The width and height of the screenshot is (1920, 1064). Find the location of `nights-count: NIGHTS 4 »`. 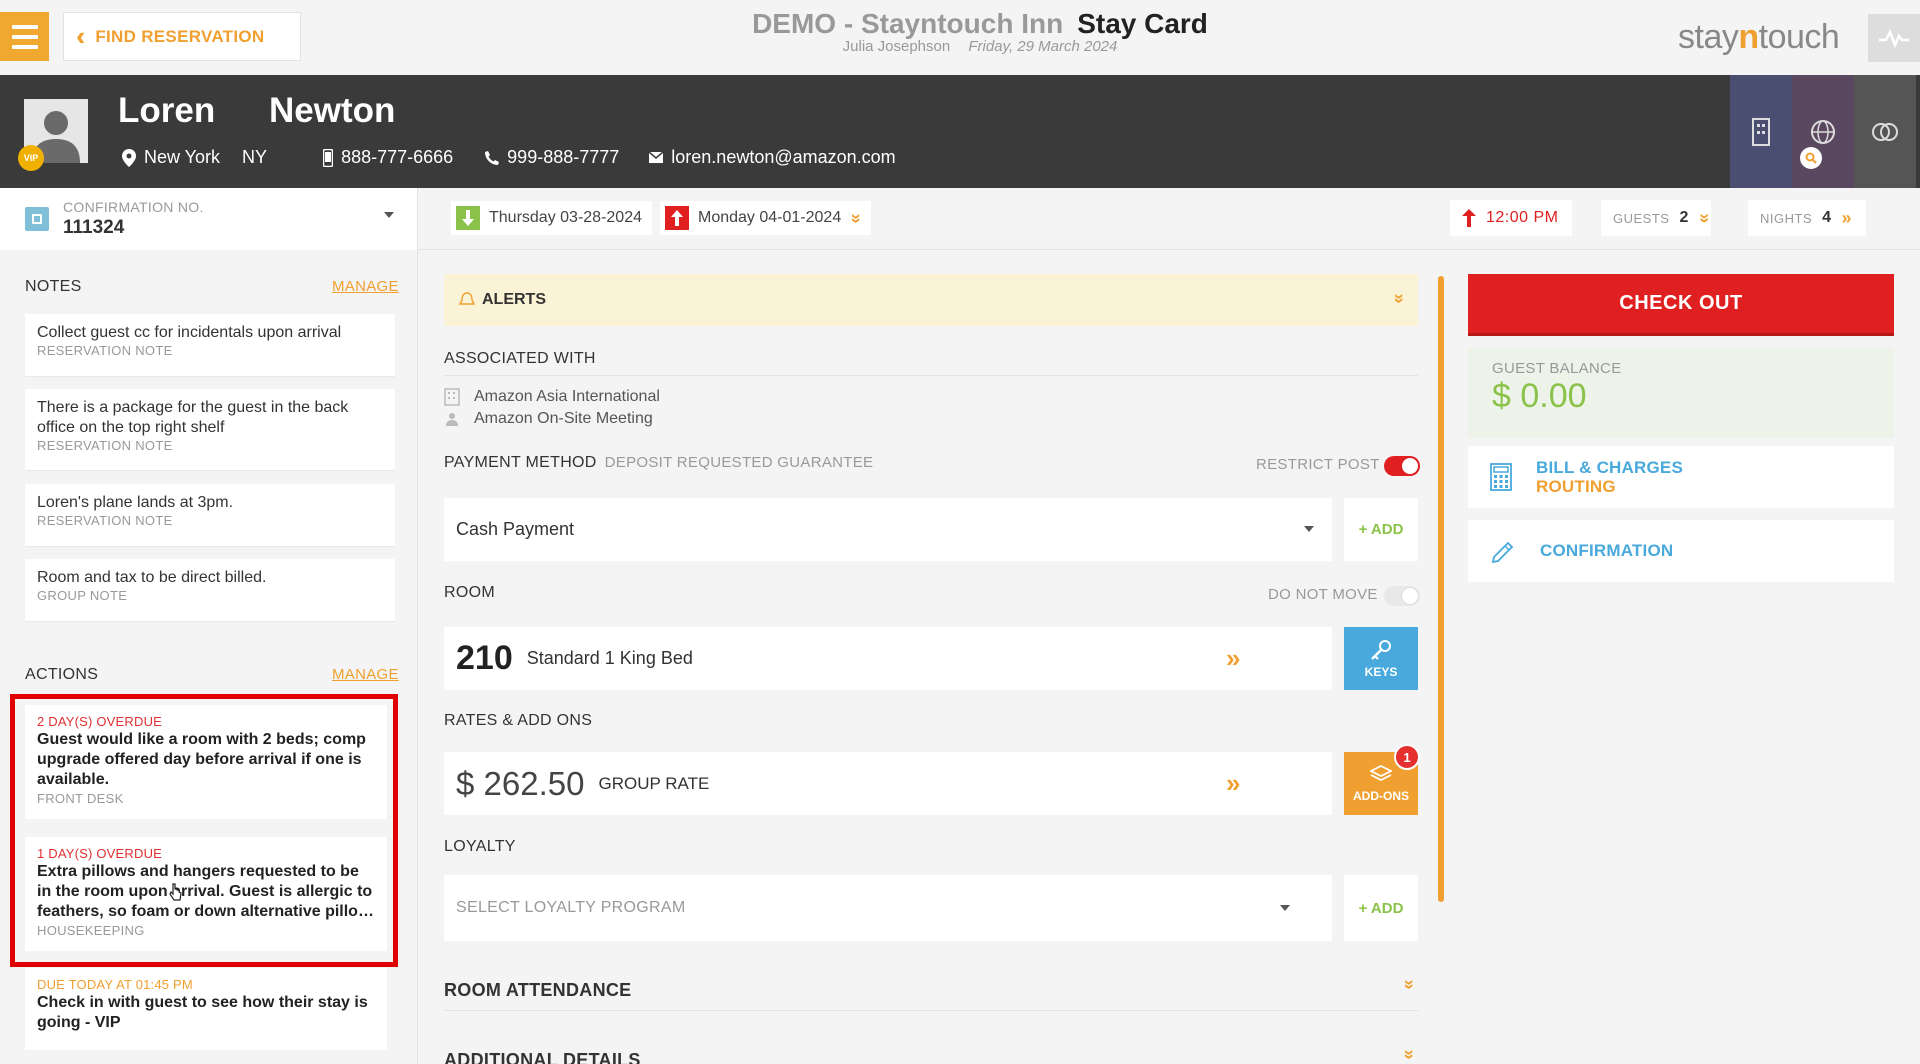

nights-count: NIGHTS 4 » is located at coordinates (1807, 218).